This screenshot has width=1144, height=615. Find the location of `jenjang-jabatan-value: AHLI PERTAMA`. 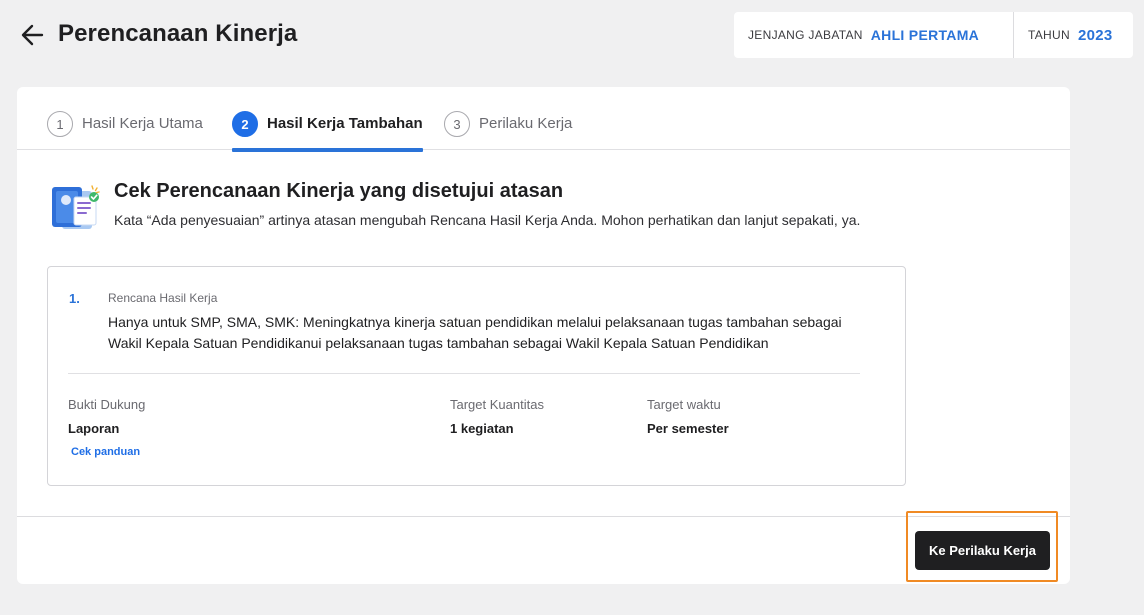

jenjang-jabatan-value: AHLI PERTAMA is located at coordinates (925, 35).